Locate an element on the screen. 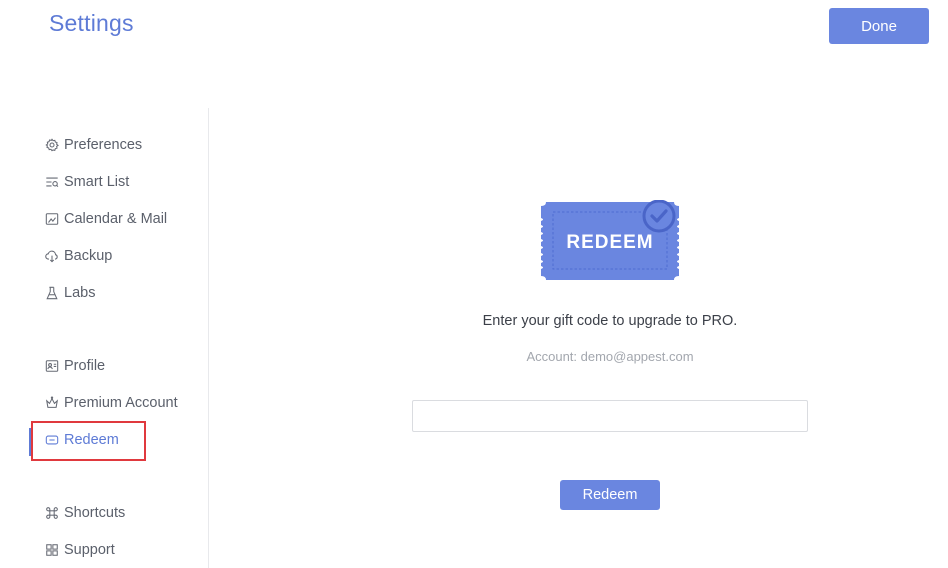  redeem-button: Redeem is located at coordinates (610, 495).